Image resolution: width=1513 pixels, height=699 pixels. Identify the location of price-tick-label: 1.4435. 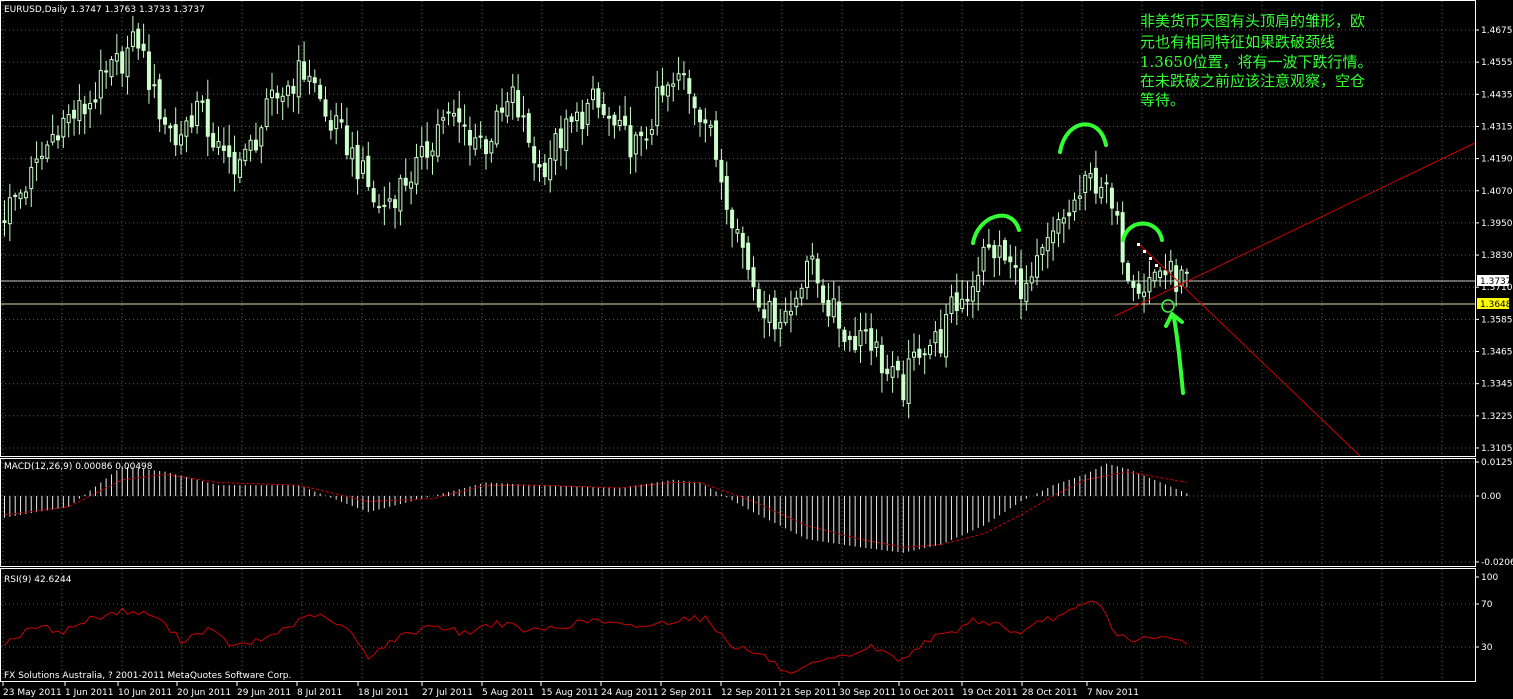
(1497, 95).